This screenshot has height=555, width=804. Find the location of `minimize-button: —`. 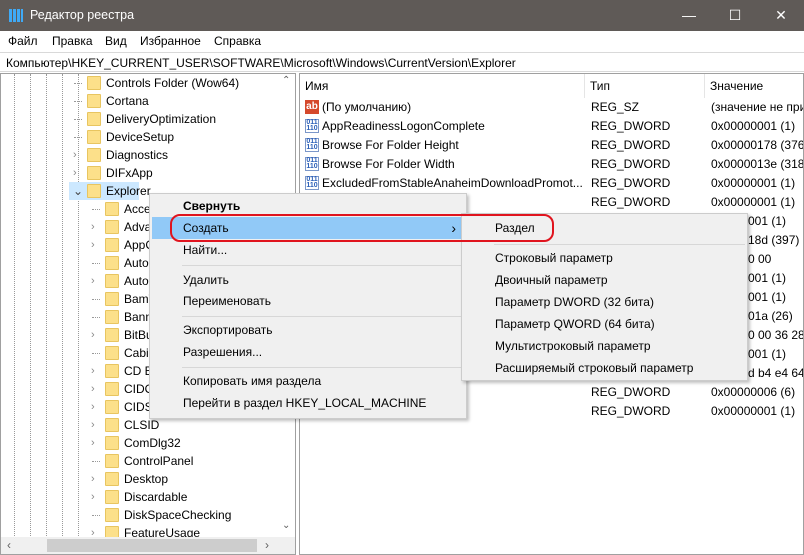

minimize-button: — is located at coordinates (689, 15).